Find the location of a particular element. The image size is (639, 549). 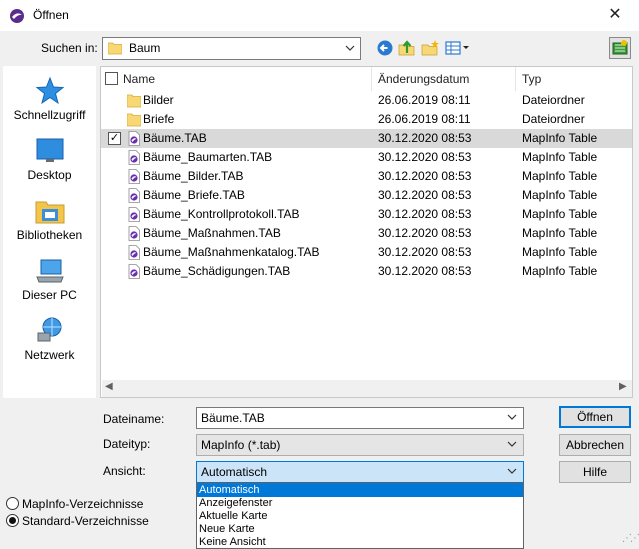

back-icon is located at coordinates (385, 48).